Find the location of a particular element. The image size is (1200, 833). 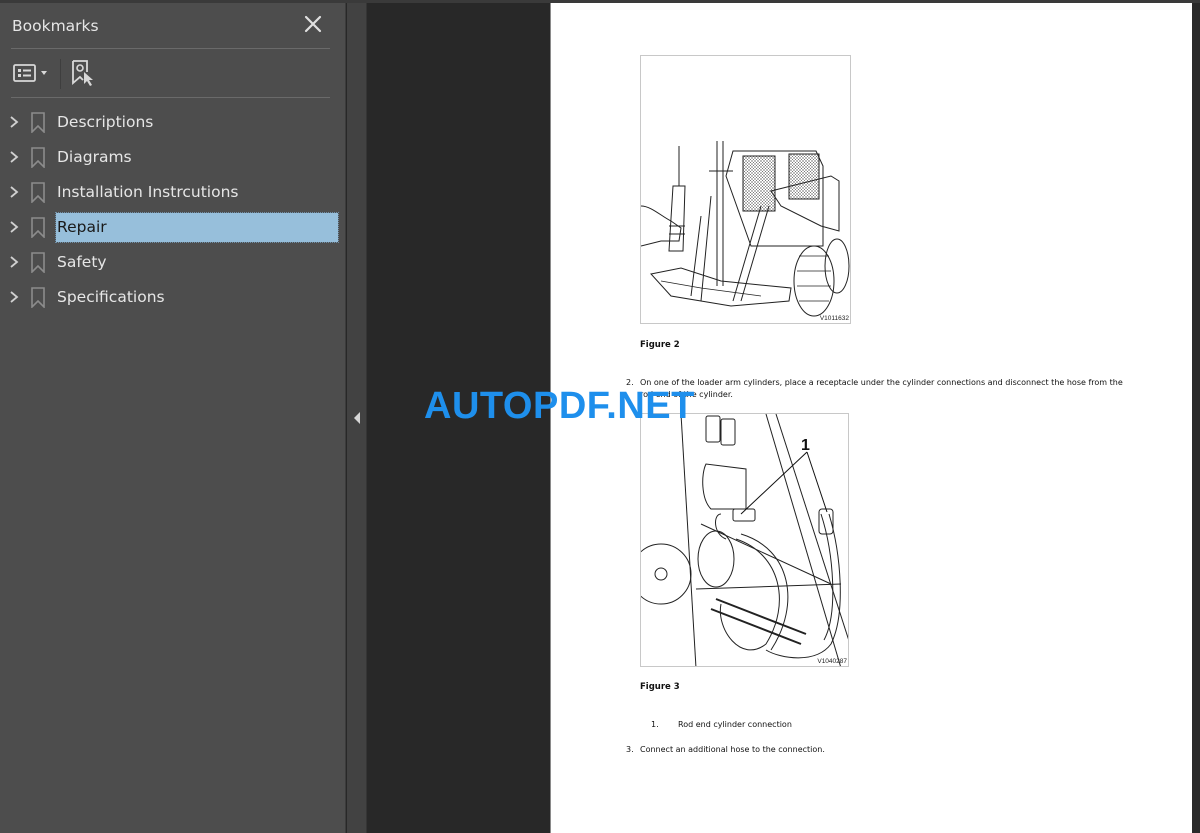

bookmark-options-button is located at coordinates (33, 73).